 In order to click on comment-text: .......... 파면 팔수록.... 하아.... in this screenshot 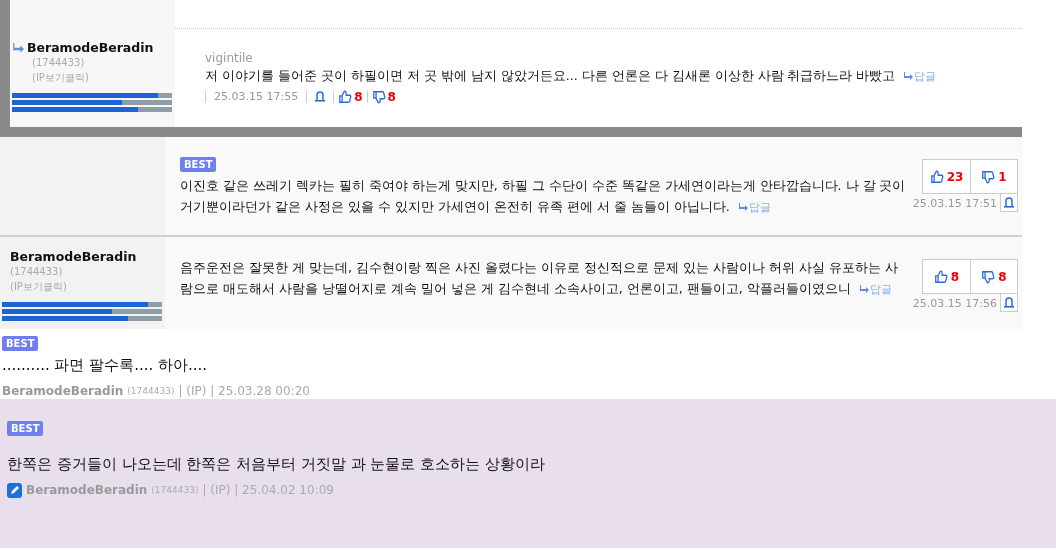, I will do `click(105, 365)`.